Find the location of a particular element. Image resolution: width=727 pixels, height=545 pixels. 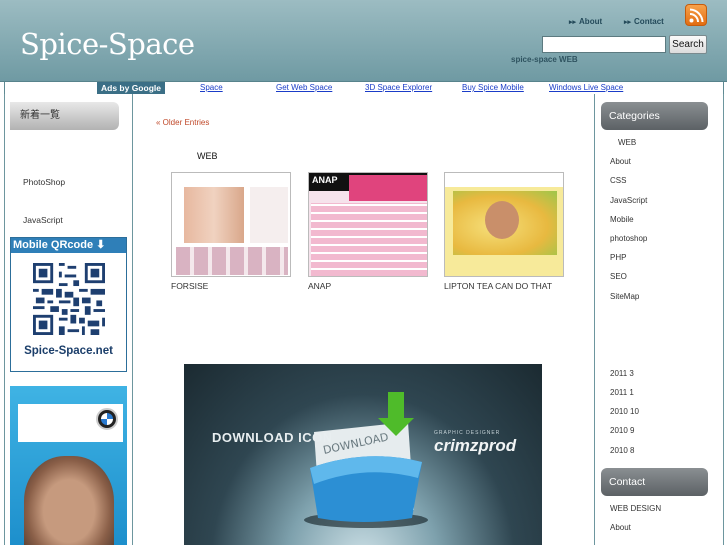

qr-caption: Spice-Space.net is located at coordinates (68, 351).